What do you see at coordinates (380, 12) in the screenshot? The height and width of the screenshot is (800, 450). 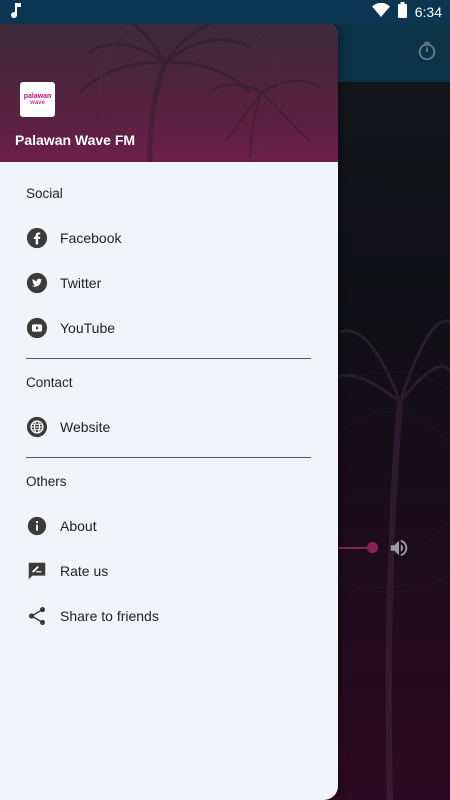 I see `wifi-icon` at bounding box center [380, 12].